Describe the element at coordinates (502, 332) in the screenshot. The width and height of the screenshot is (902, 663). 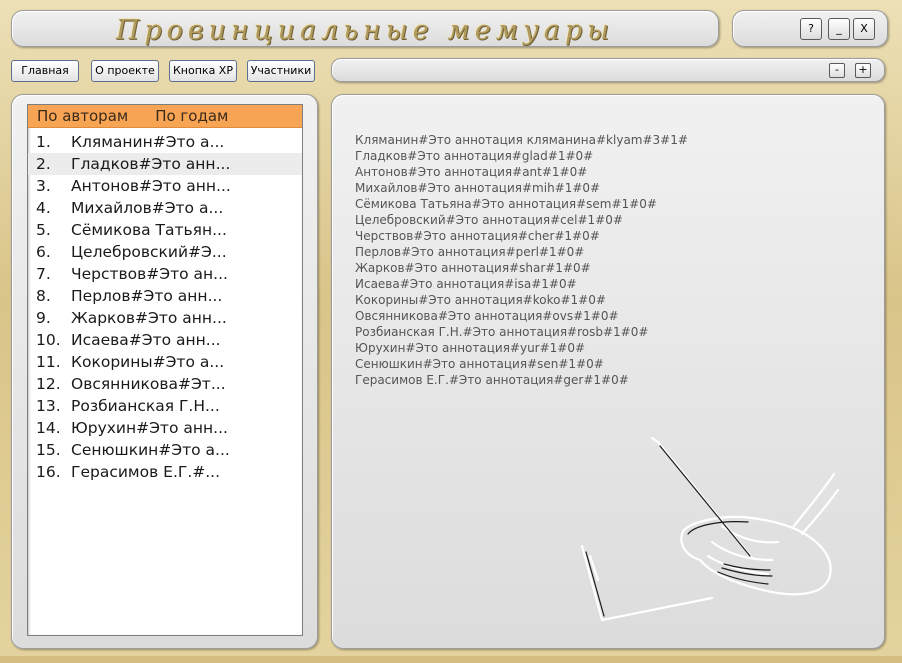
I see `annotation-line: Розбианская Г.Н.#Это аннотация#rosb#1#0#` at that location.